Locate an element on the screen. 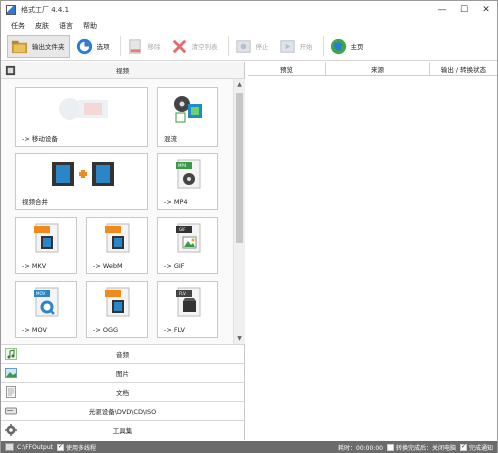 This screenshot has height=453, width=498. category-optical-drive: 光驱设备\DVD\CD\ISO is located at coordinates (122, 410).